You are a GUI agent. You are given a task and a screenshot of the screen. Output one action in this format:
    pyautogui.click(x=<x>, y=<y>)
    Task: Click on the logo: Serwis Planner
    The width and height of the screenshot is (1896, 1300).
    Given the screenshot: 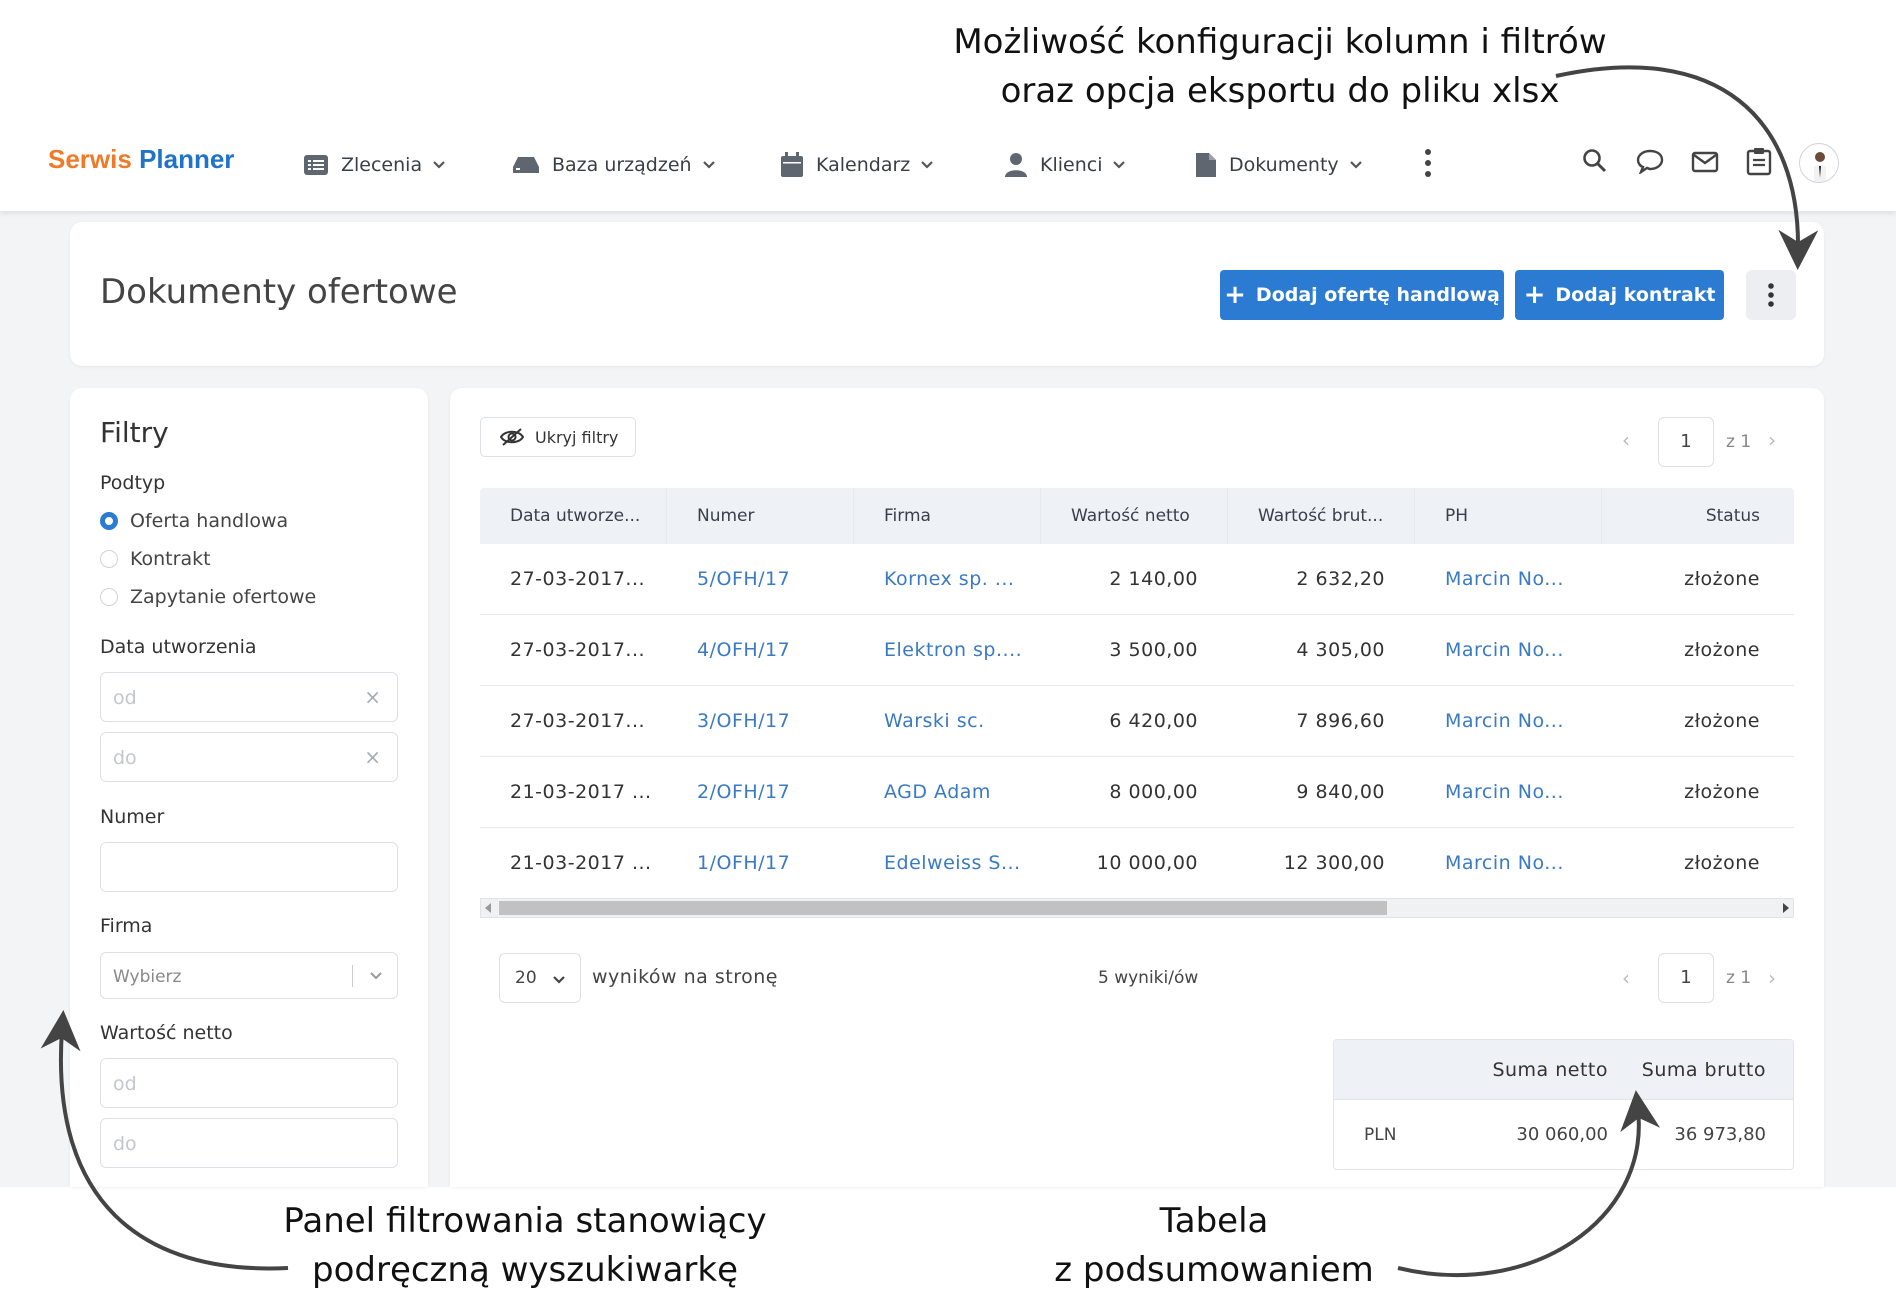 What is the action you would take?
    pyautogui.click(x=141, y=159)
    